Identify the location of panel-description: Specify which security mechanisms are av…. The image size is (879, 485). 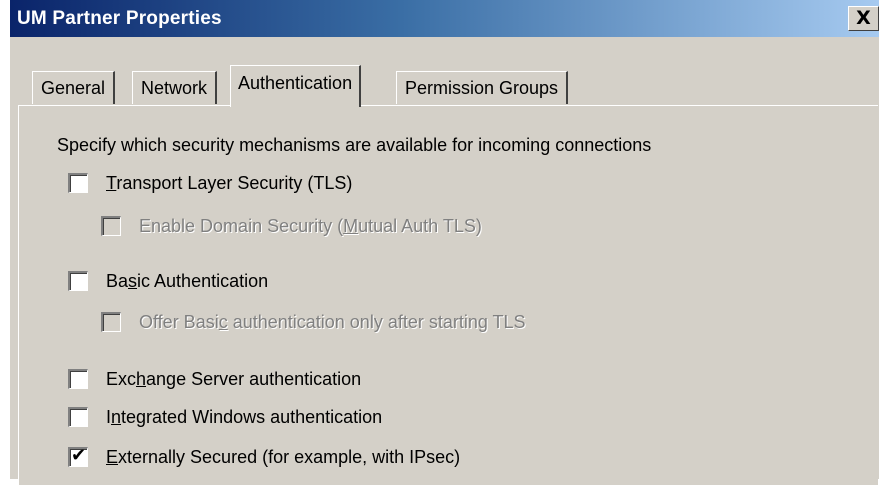
(354, 145).